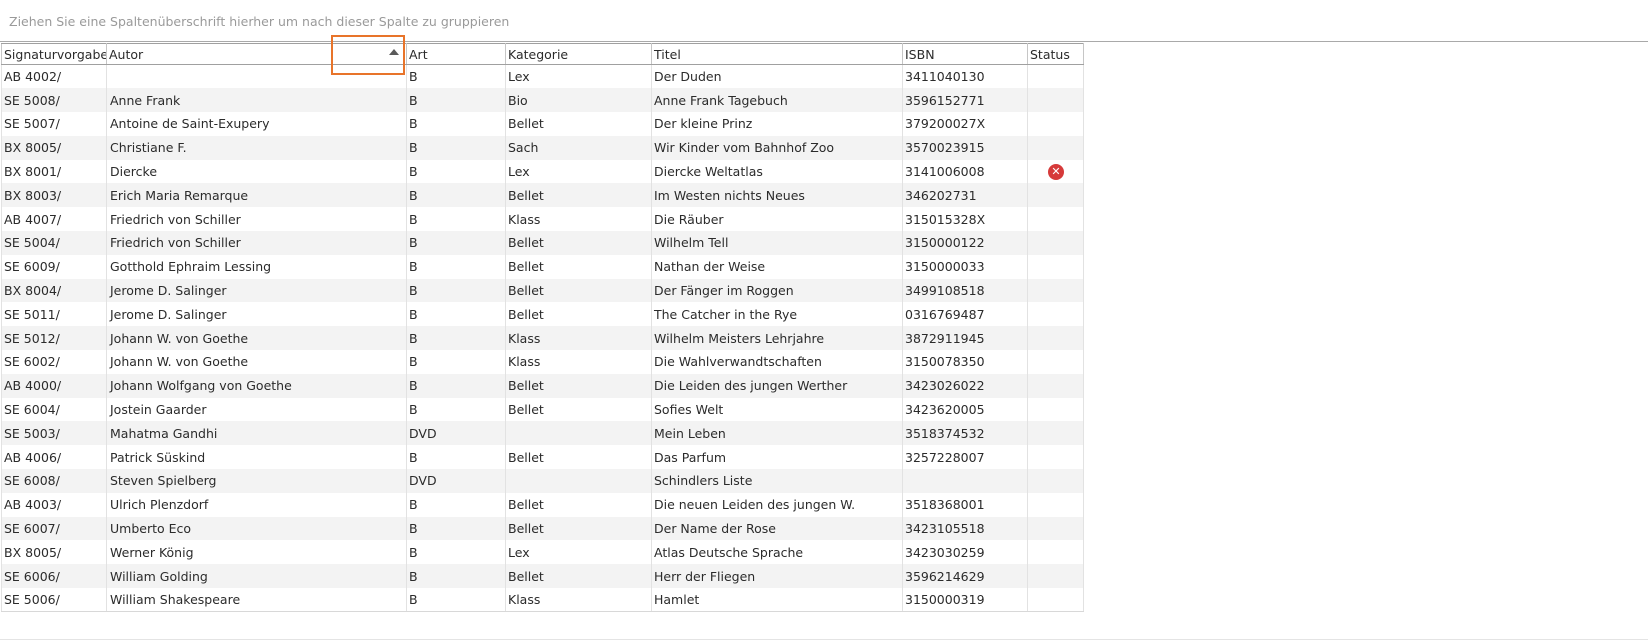 The height and width of the screenshot is (641, 1648). Describe the element at coordinates (965, 504) in the screenshot. I see `cell-isbn: 3518368001` at that location.